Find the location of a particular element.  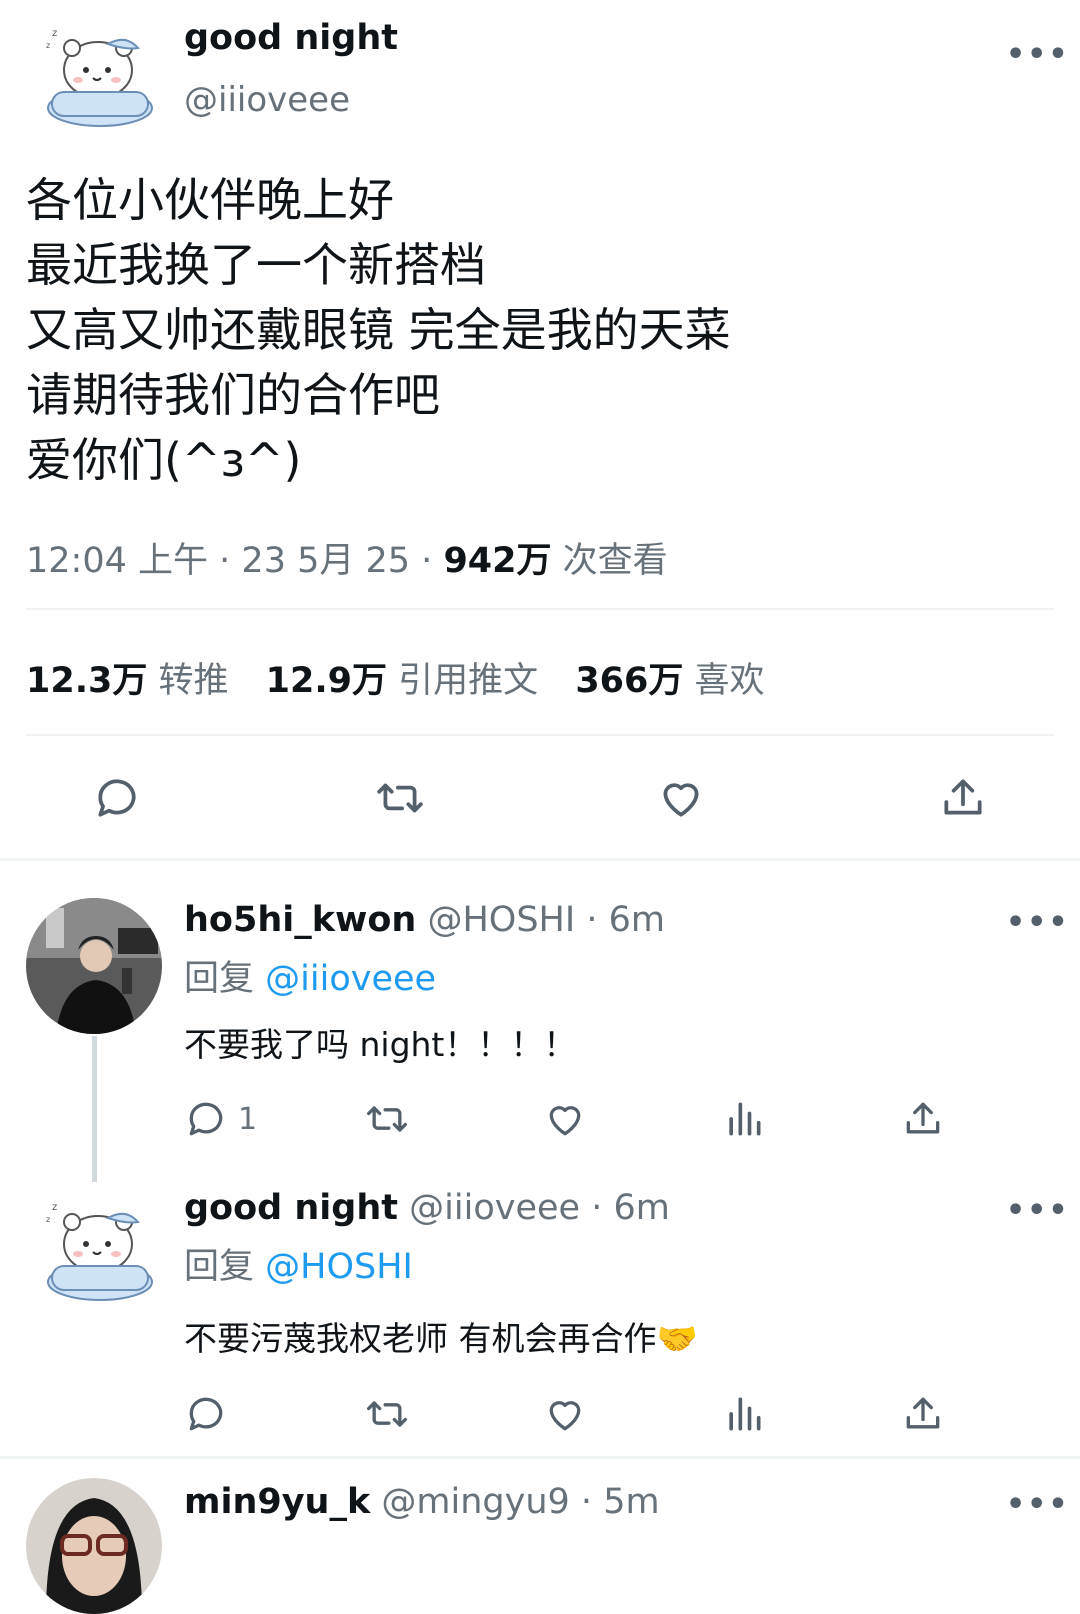

replying-to: 回复 @iiioveee is located at coordinates (310, 975).